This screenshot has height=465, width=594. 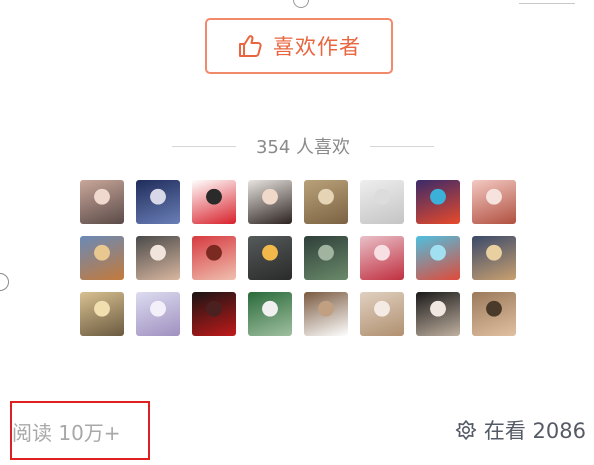 What do you see at coordinates (4, 282) in the screenshot?
I see `partial-icon-left` at bounding box center [4, 282].